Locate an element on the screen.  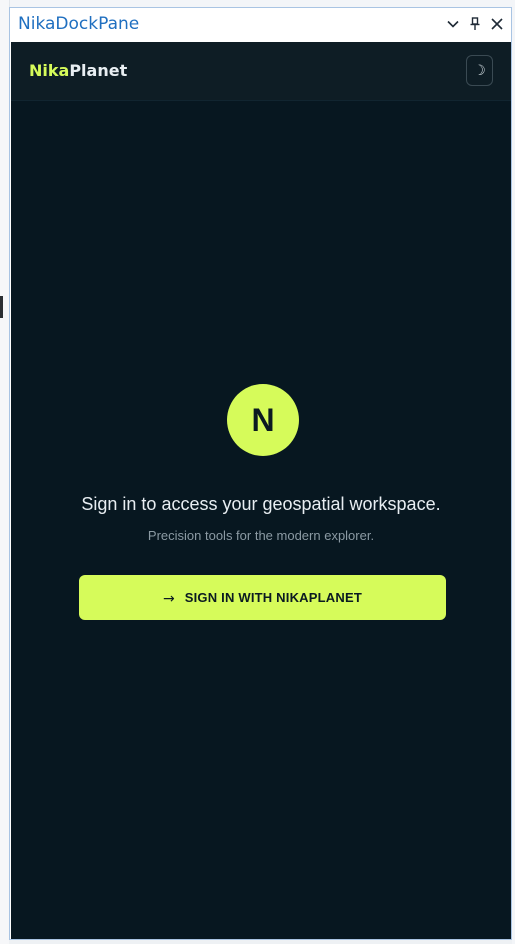
host-bottom-edge is located at coordinates (260, 942).